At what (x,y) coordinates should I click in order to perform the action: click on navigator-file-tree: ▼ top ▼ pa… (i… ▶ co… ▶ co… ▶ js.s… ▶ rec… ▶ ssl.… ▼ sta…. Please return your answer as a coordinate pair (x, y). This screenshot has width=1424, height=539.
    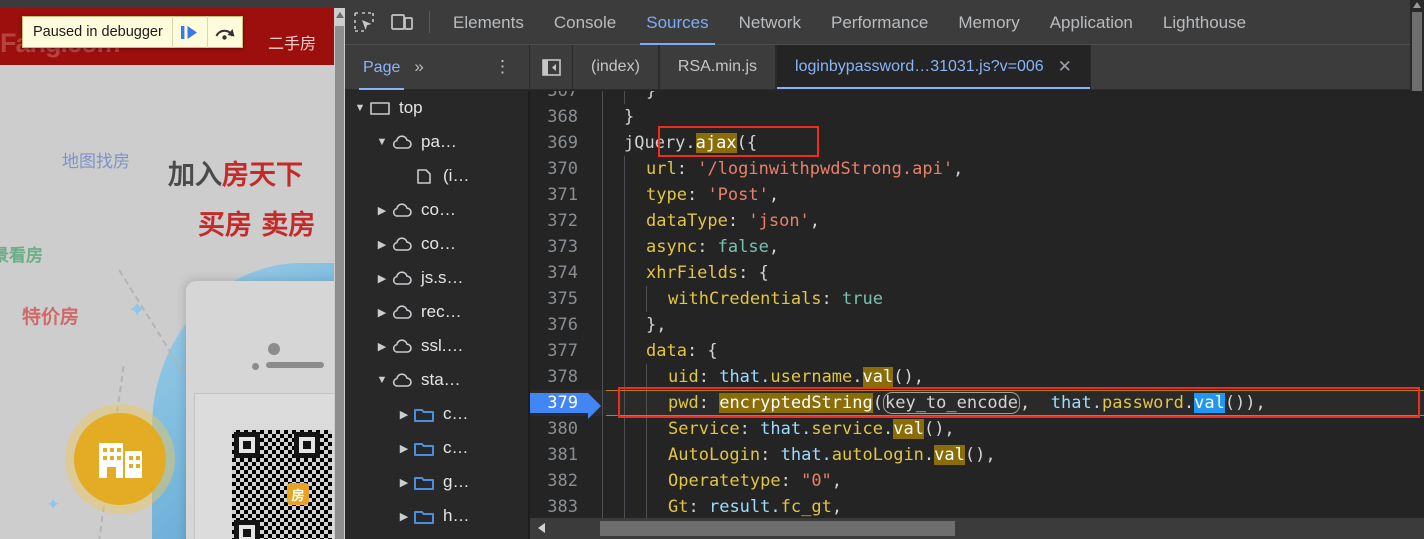
    Looking at the image, I should click on (437, 315).